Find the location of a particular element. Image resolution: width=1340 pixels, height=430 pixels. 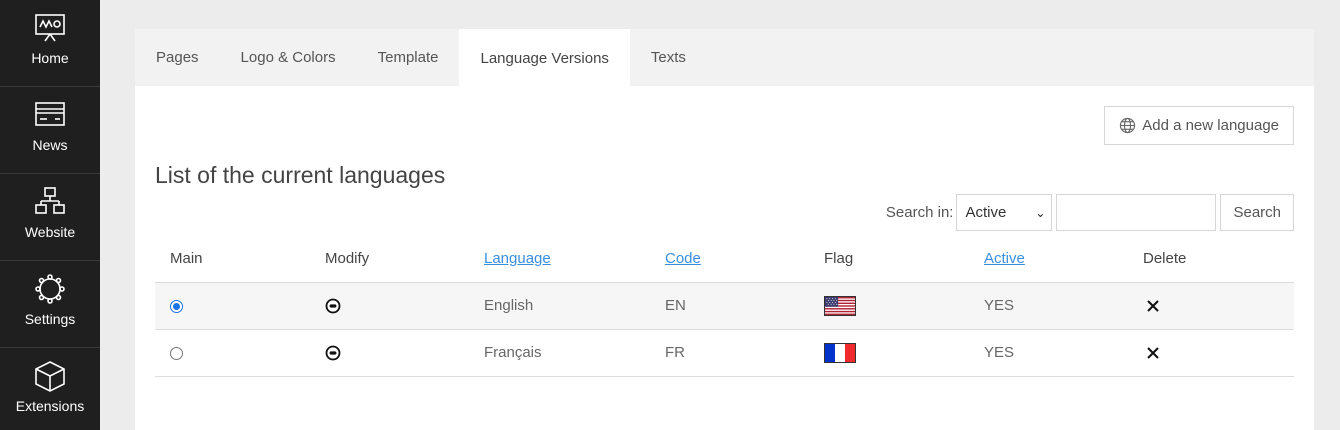

sidebar-item-label: Home is located at coordinates (50, 58).